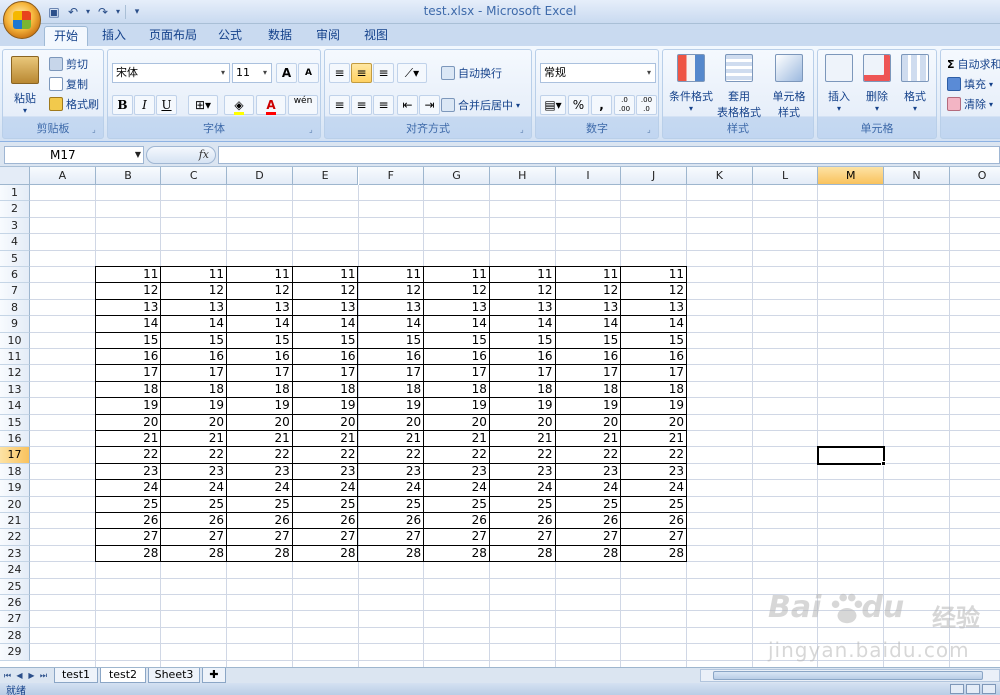  What do you see at coordinates (522, 176) in the screenshot?
I see `column-header-h: H` at bounding box center [522, 176].